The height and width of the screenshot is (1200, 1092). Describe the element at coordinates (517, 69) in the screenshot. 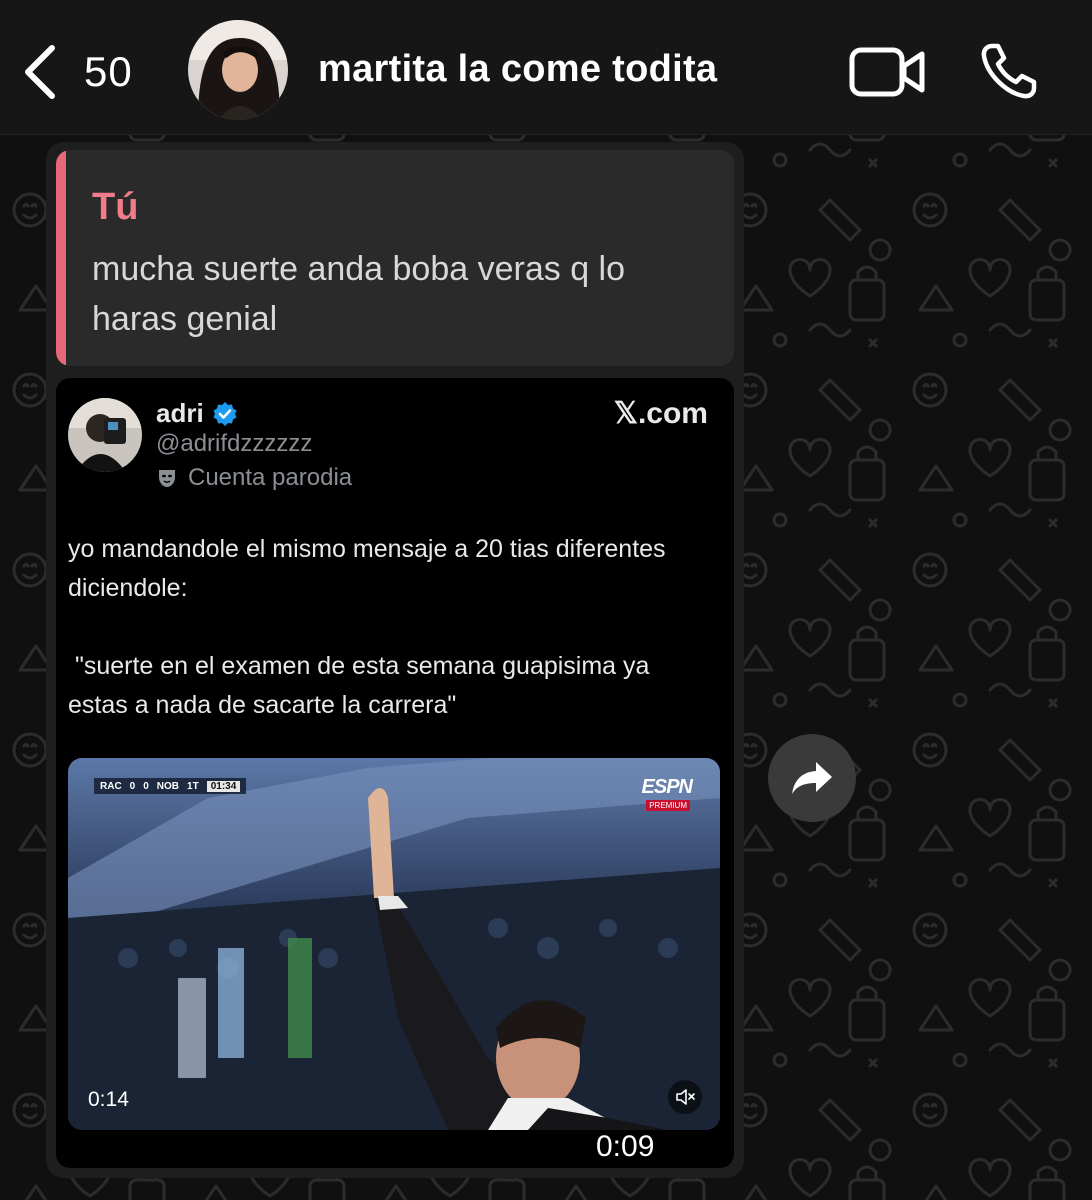

I see `contact-name: martita la come todita` at that location.